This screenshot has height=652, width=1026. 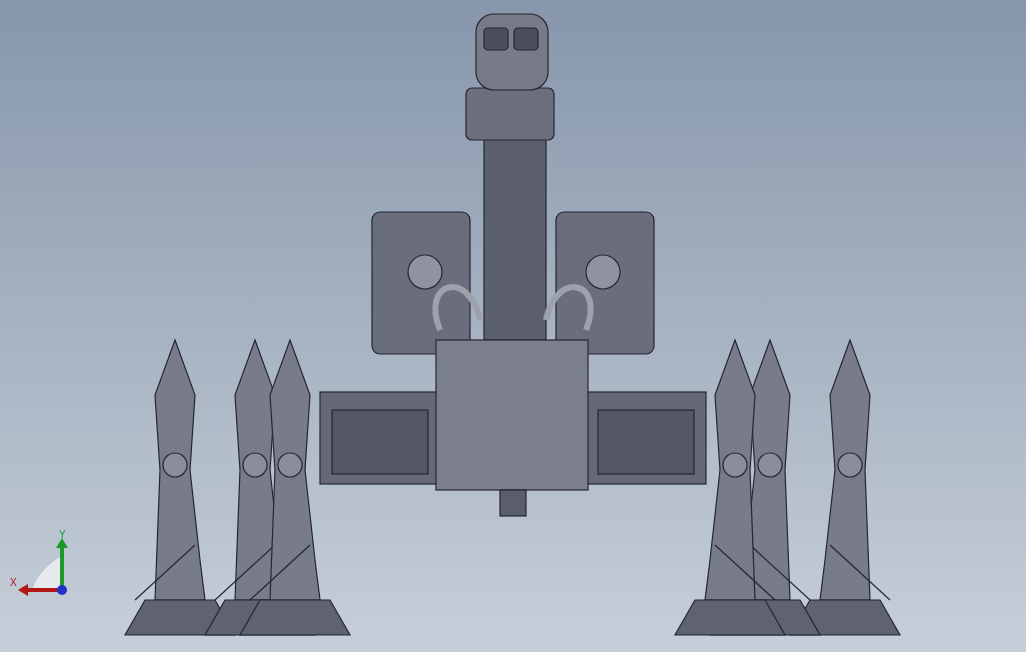 I want to click on x-axis-label: X, so click(x=13, y=582).